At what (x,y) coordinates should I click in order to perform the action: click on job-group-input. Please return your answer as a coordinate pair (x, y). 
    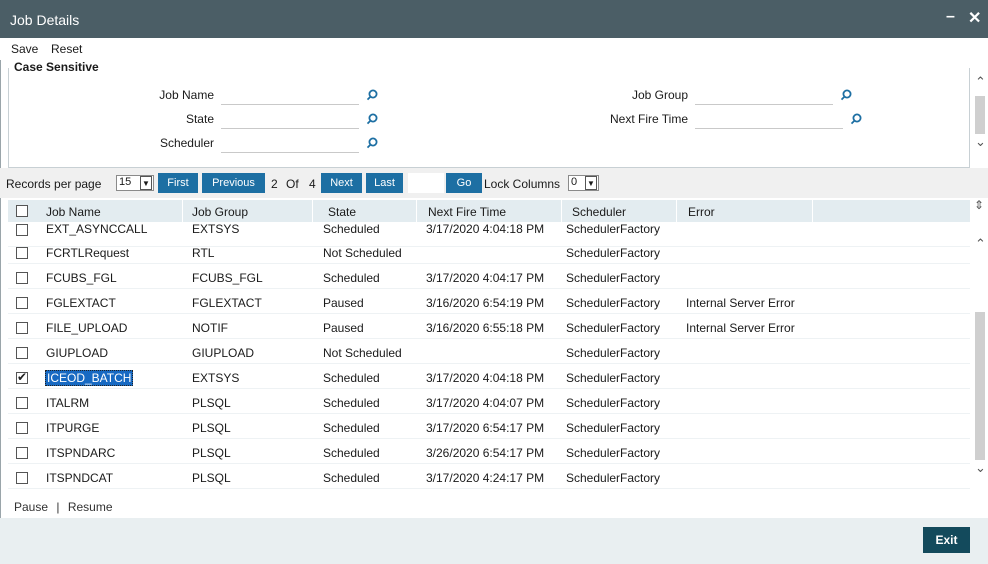
    Looking at the image, I should click on (764, 95).